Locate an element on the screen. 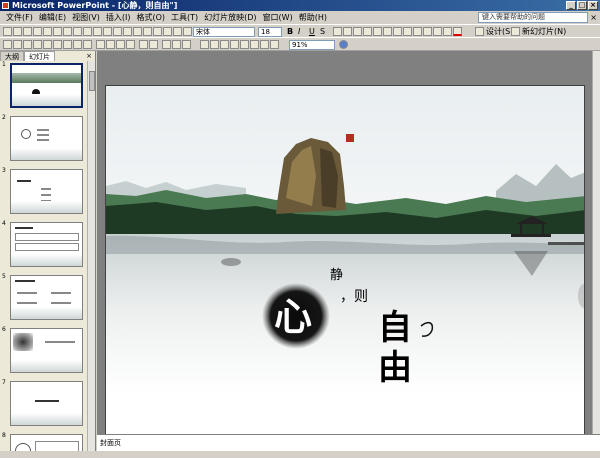 Image resolution: width=600 pixels, height=458 pixels. line-icon is located at coordinates (427, 31).